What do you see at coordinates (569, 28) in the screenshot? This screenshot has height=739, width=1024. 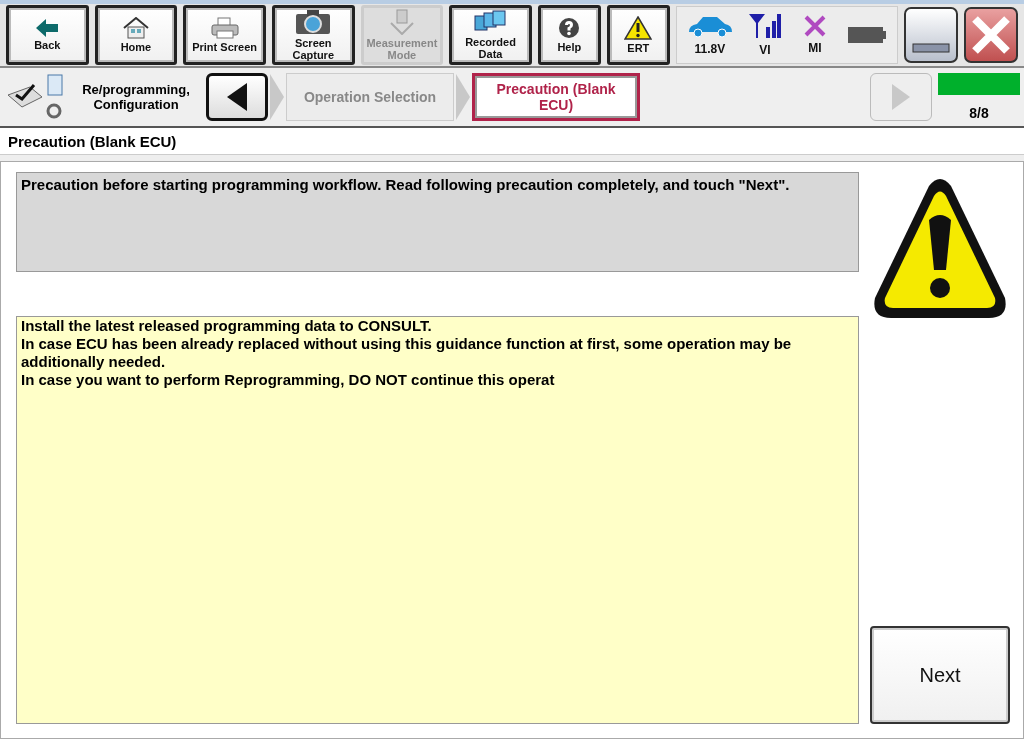 I see `help-icon` at bounding box center [569, 28].